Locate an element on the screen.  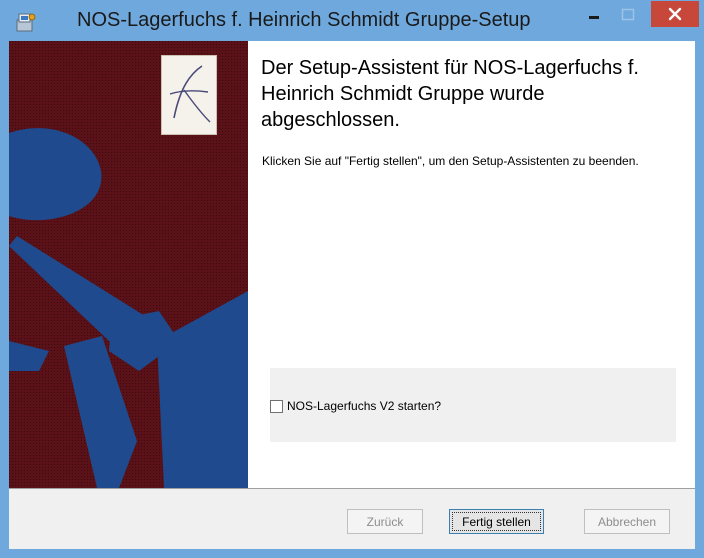
wizard-footer: Zurück Fertig stellen Abbrechen is located at coordinates (352, 519).